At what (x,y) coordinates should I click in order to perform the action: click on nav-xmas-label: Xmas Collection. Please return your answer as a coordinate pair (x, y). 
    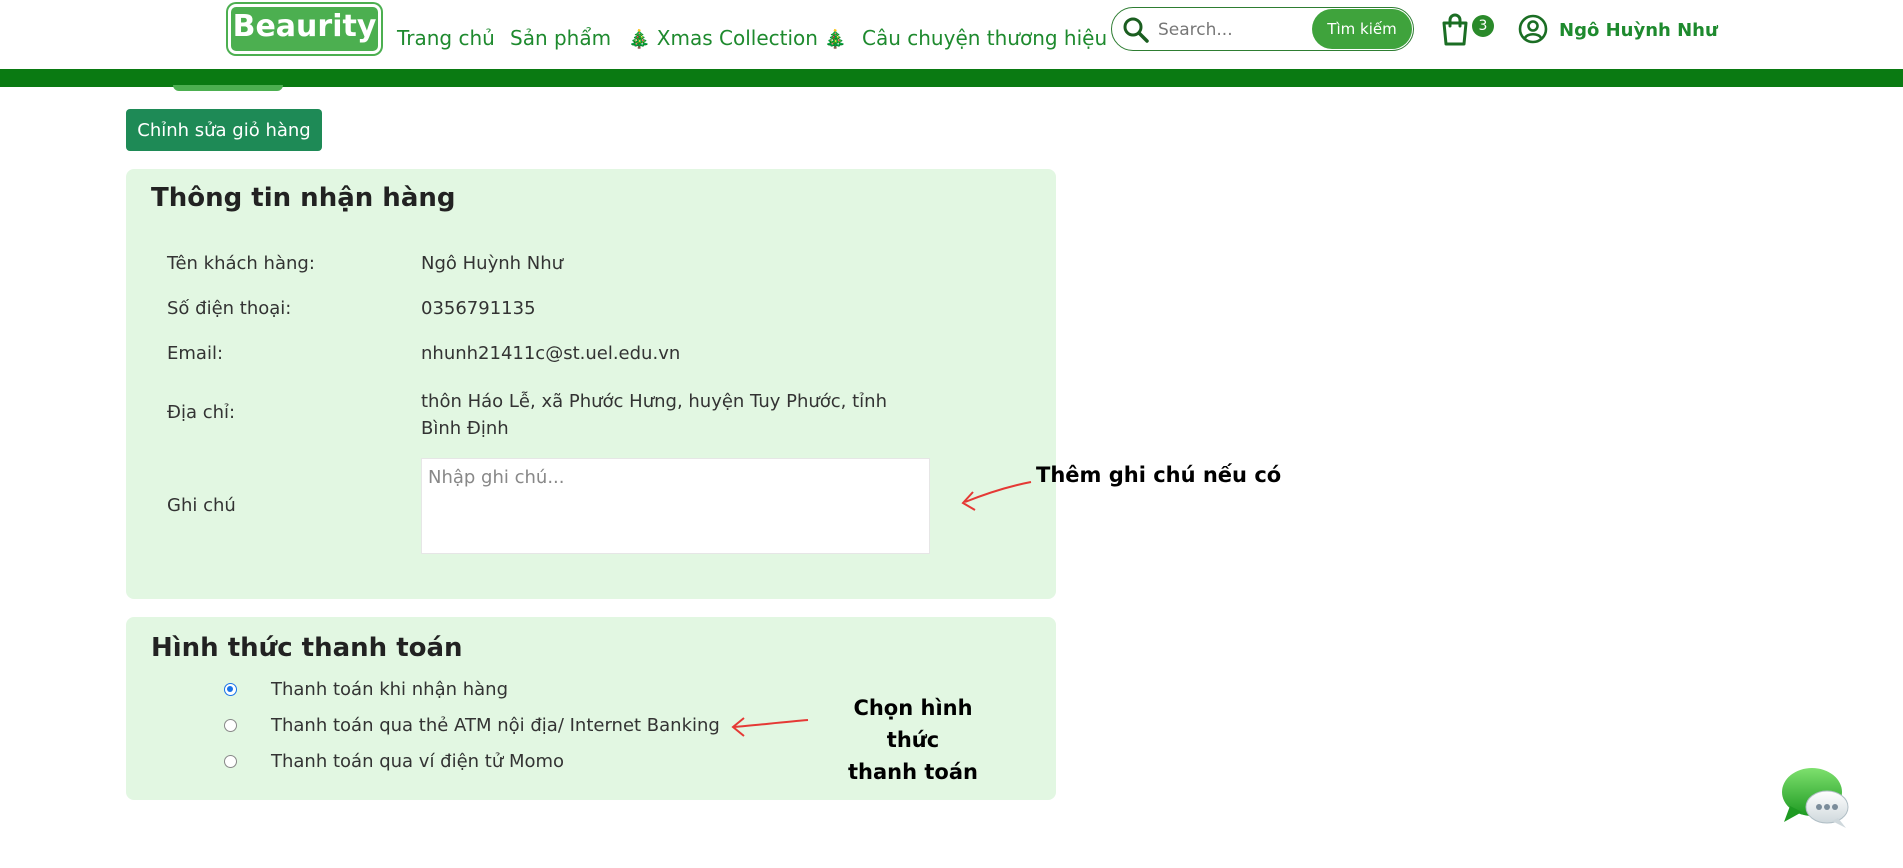
    Looking at the image, I should click on (737, 38).